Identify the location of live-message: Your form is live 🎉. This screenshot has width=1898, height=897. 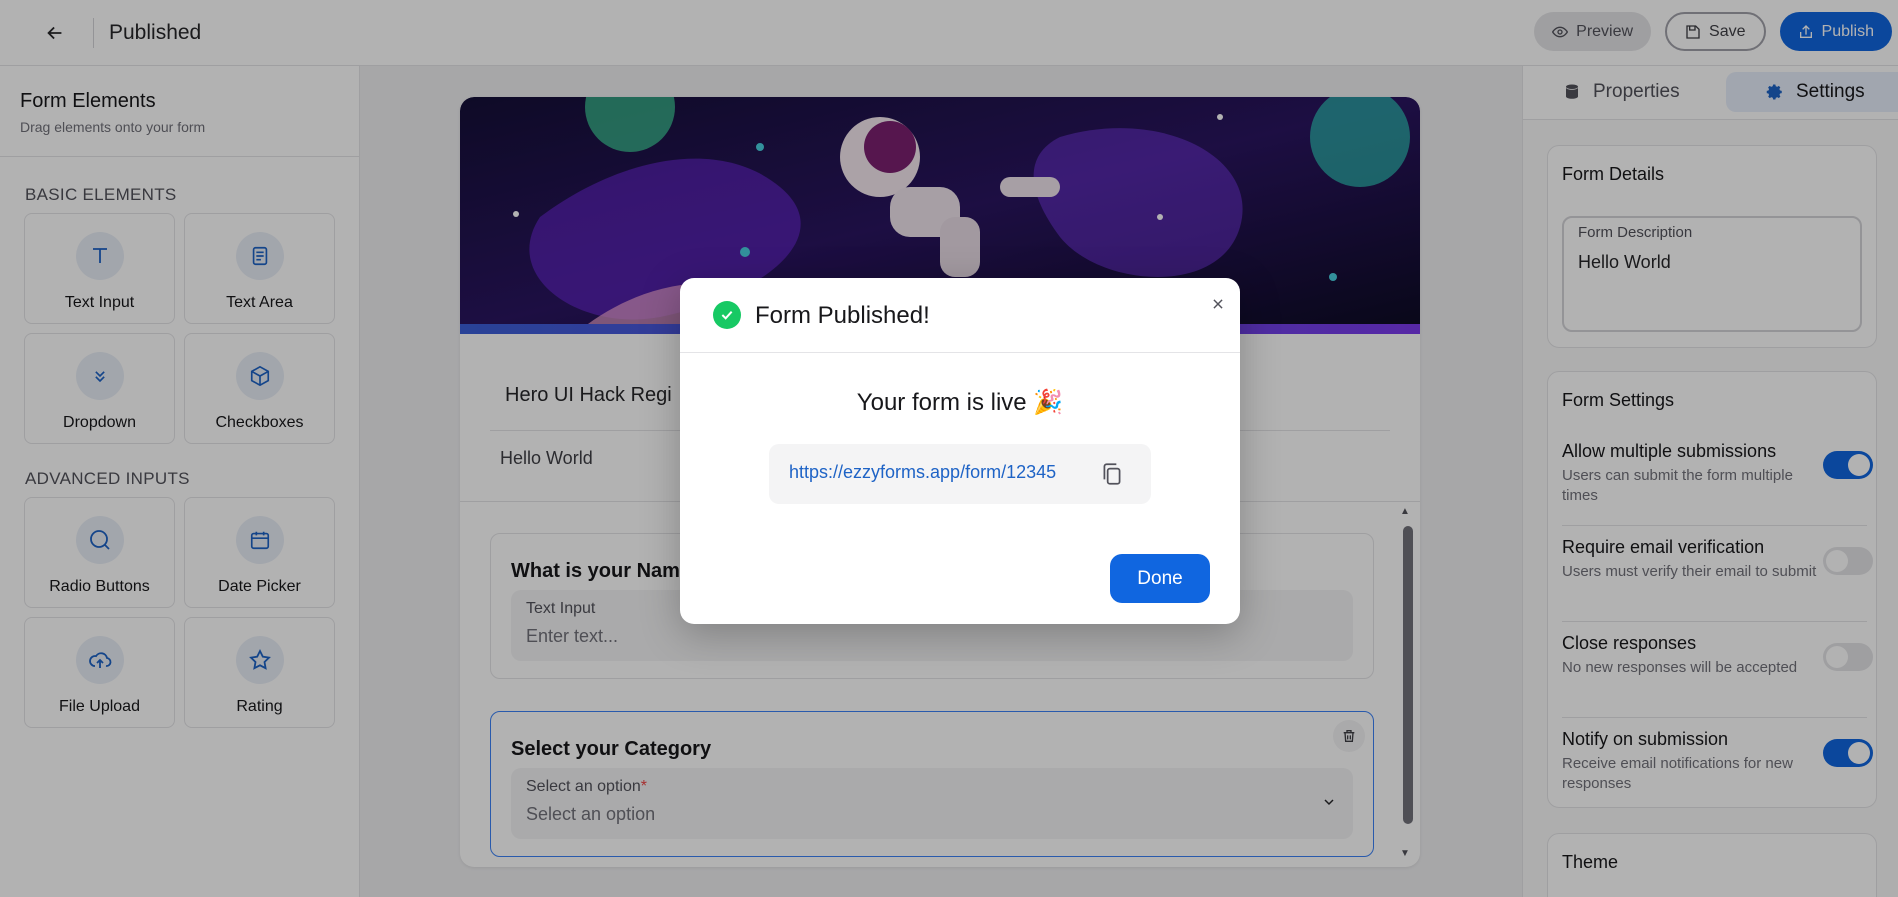
(960, 402).